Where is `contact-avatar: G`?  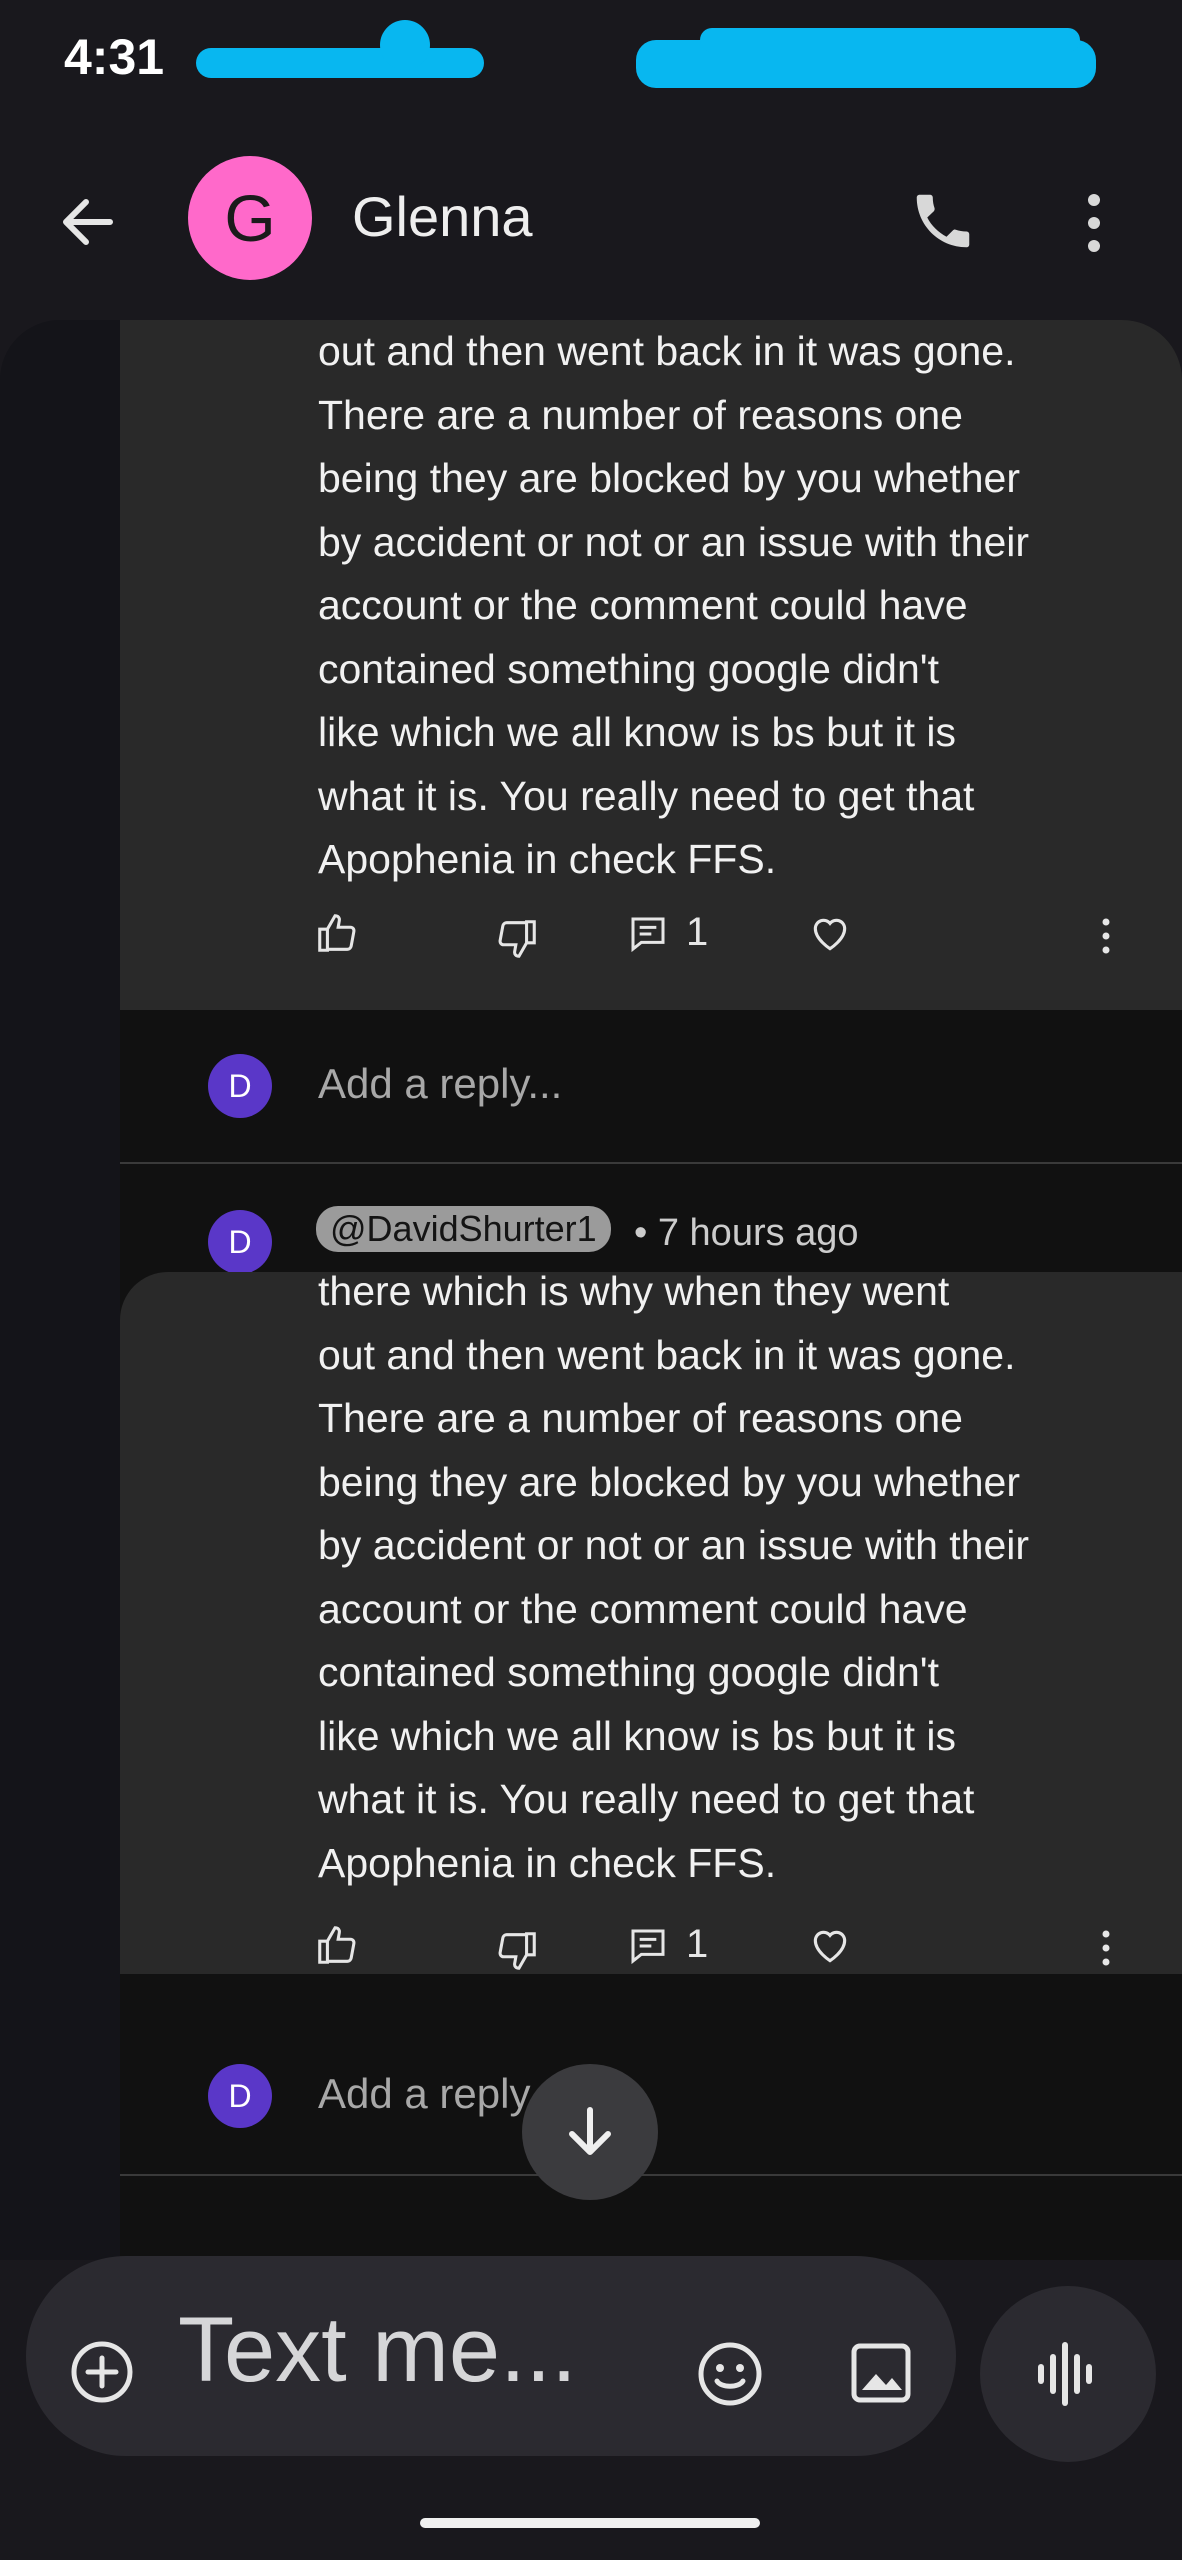
contact-avatar: G is located at coordinates (250, 218).